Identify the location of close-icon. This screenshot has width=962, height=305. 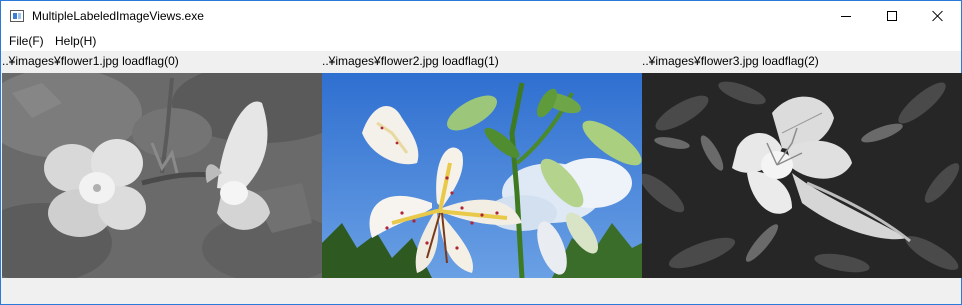
(938, 16).